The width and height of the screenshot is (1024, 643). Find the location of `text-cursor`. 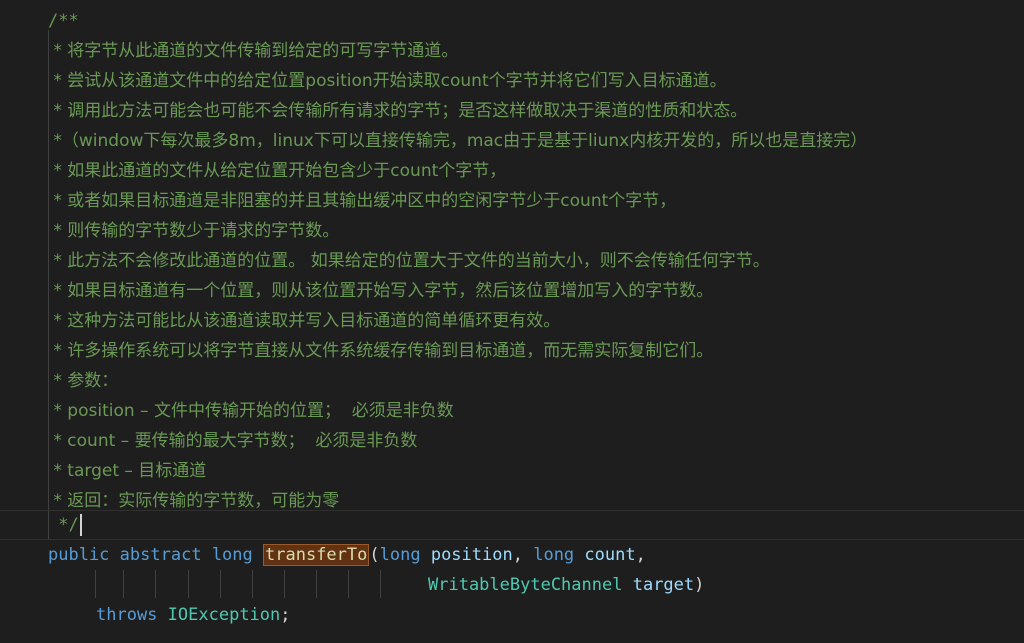

text-cursor is located at coordinates (80, 525).